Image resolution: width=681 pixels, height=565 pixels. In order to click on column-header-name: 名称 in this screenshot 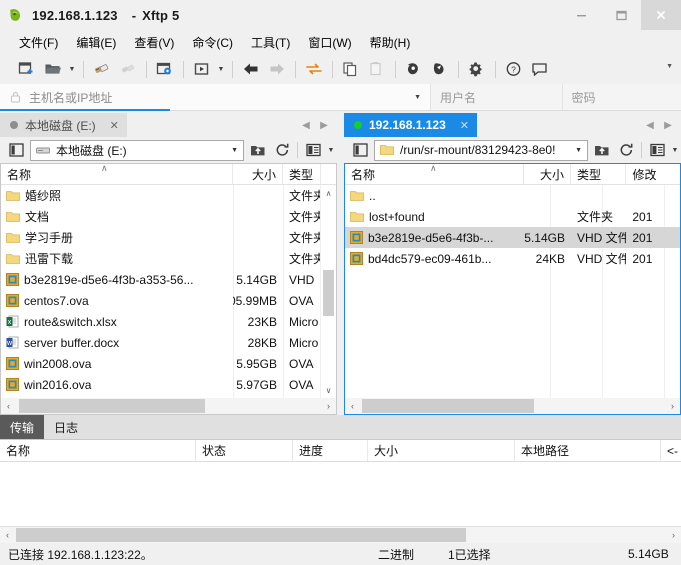, I will do `click(117, 174)`.